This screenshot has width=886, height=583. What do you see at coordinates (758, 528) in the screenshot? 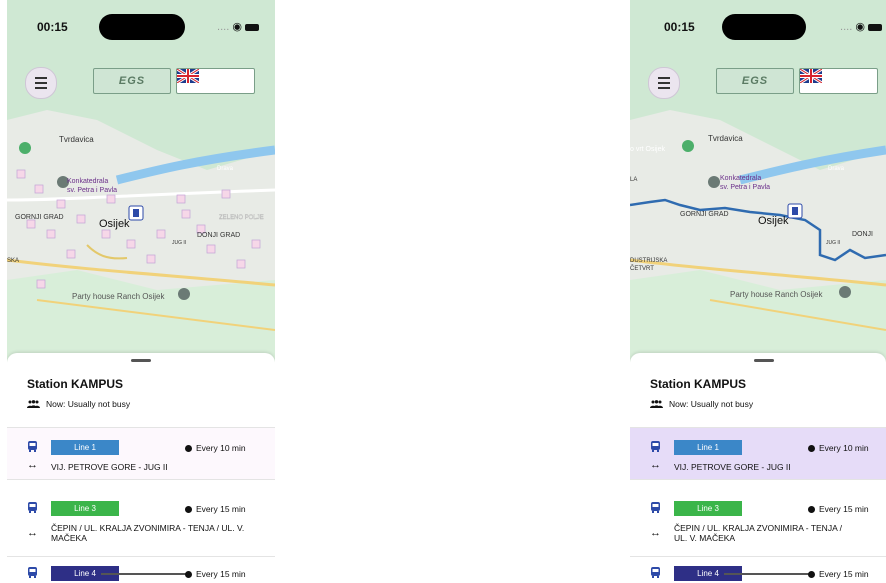
I see `route-text-line1: ČEPIN / UL. KRALJA ZVONIMIRA - TENJA /` at bounding box center [758, 528].